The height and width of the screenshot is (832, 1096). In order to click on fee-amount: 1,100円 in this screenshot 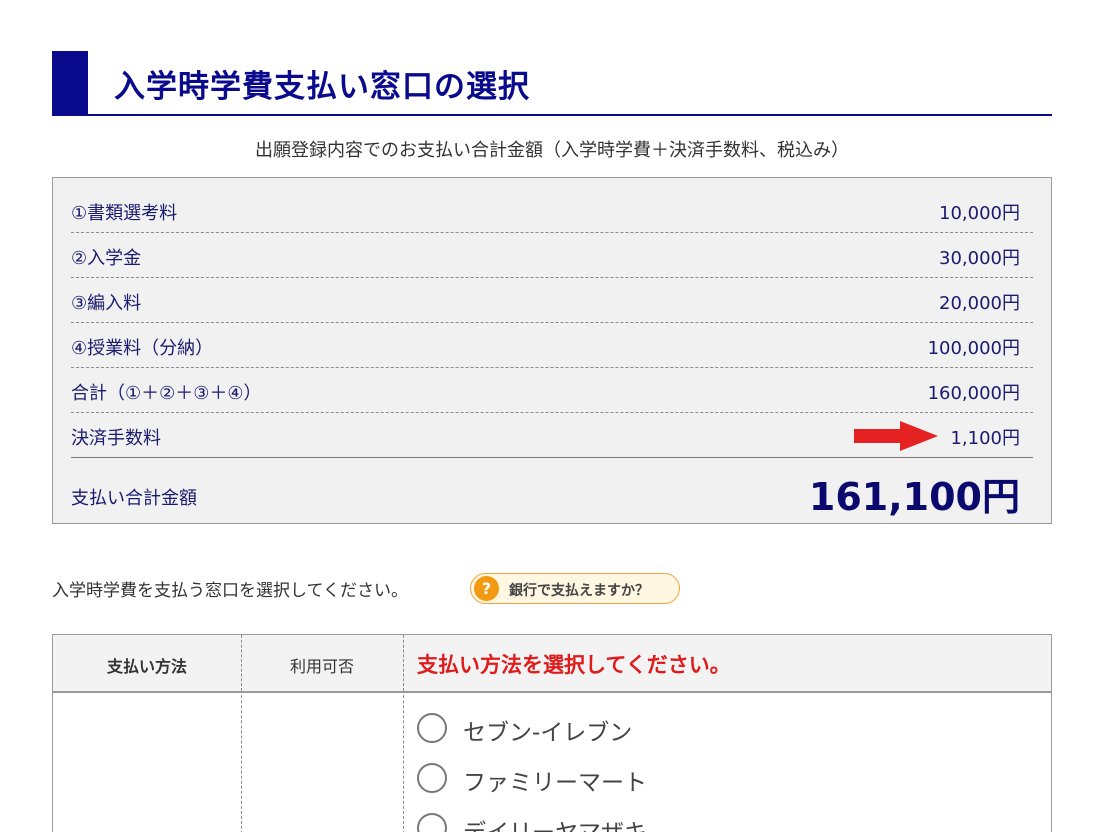, I will do `click(985, 438)`.